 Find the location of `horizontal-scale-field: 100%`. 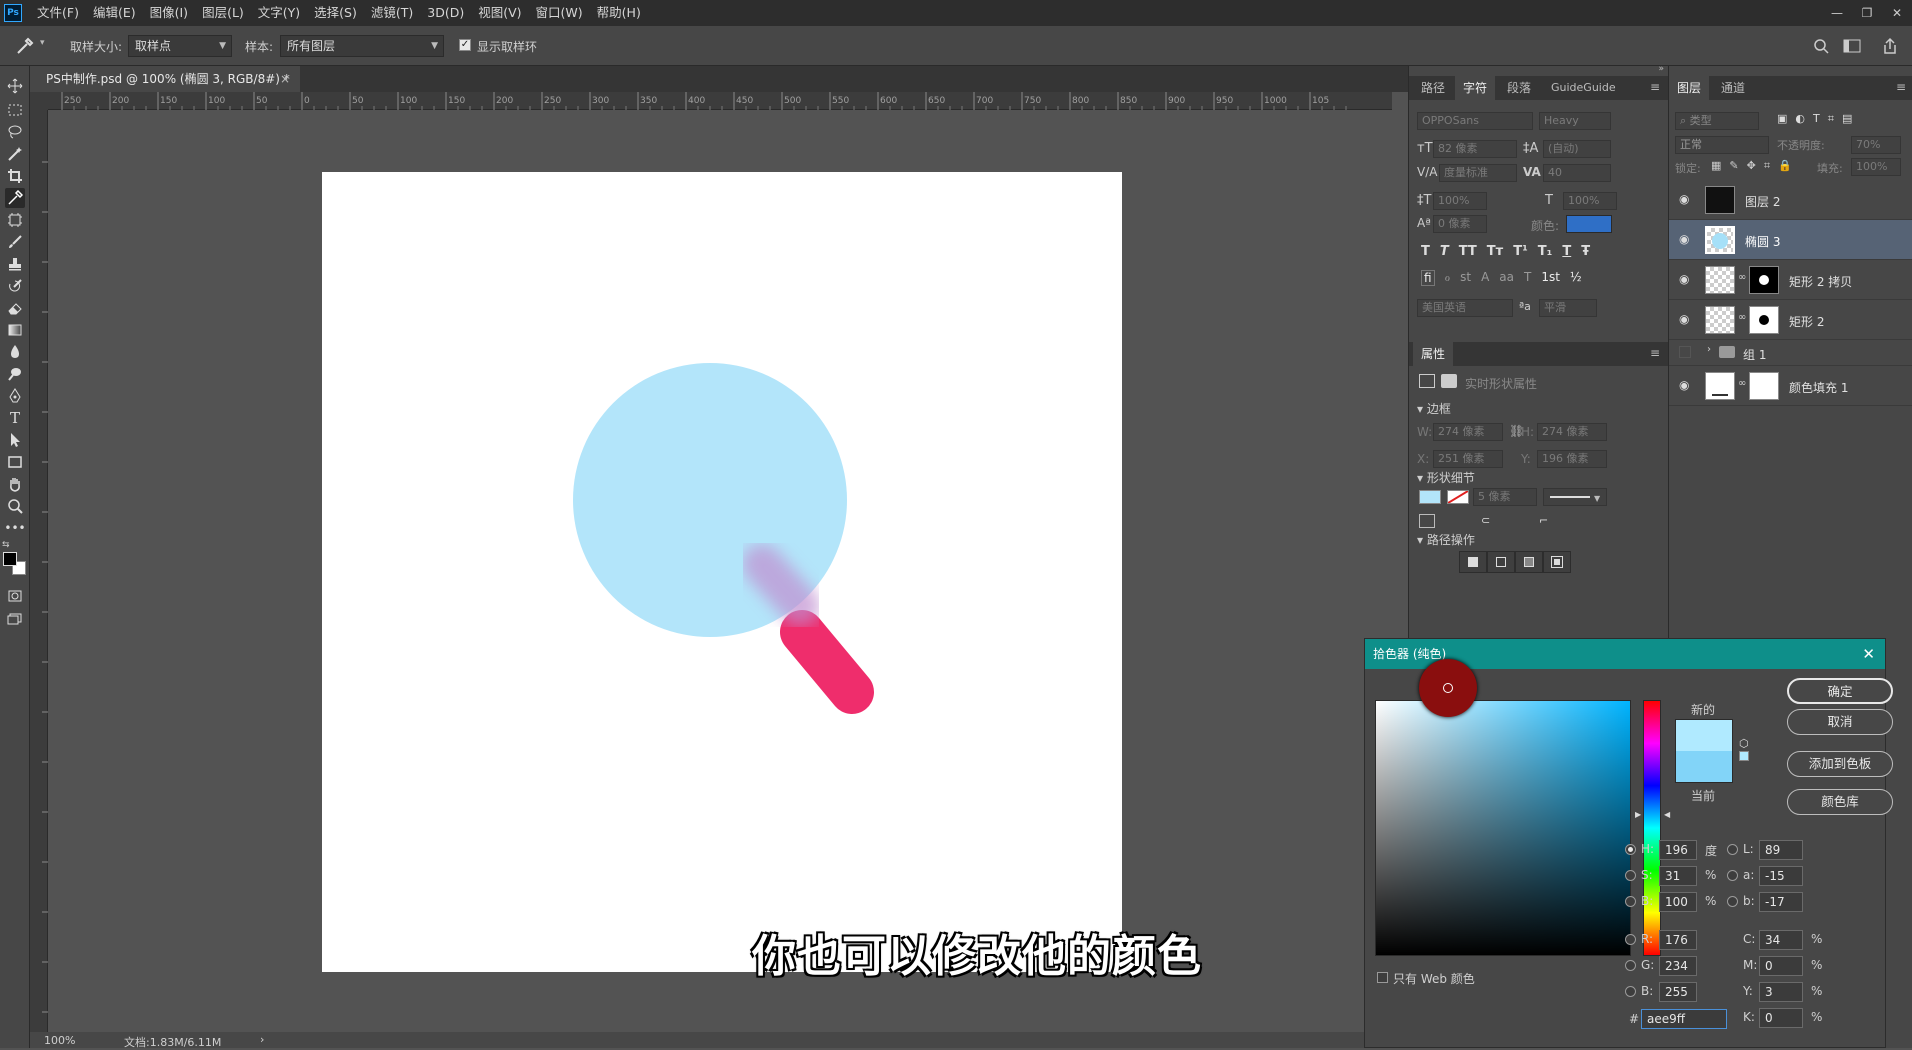

horizontal-scale-field: 100% is located at coordinates (1590, 201).